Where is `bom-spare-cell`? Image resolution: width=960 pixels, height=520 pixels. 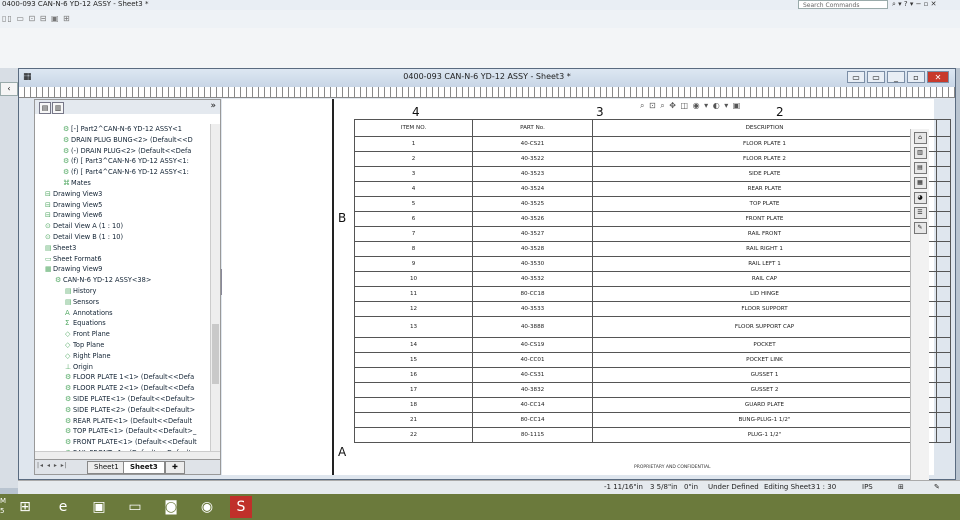
bom-spare-cell is located at coordinates (943, 234).